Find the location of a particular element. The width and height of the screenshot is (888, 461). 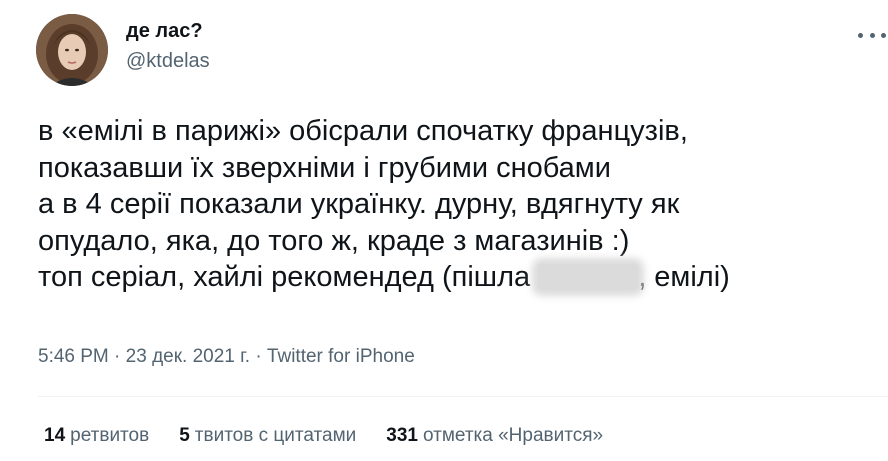

censor-blur is located at coordinates (588, 277).